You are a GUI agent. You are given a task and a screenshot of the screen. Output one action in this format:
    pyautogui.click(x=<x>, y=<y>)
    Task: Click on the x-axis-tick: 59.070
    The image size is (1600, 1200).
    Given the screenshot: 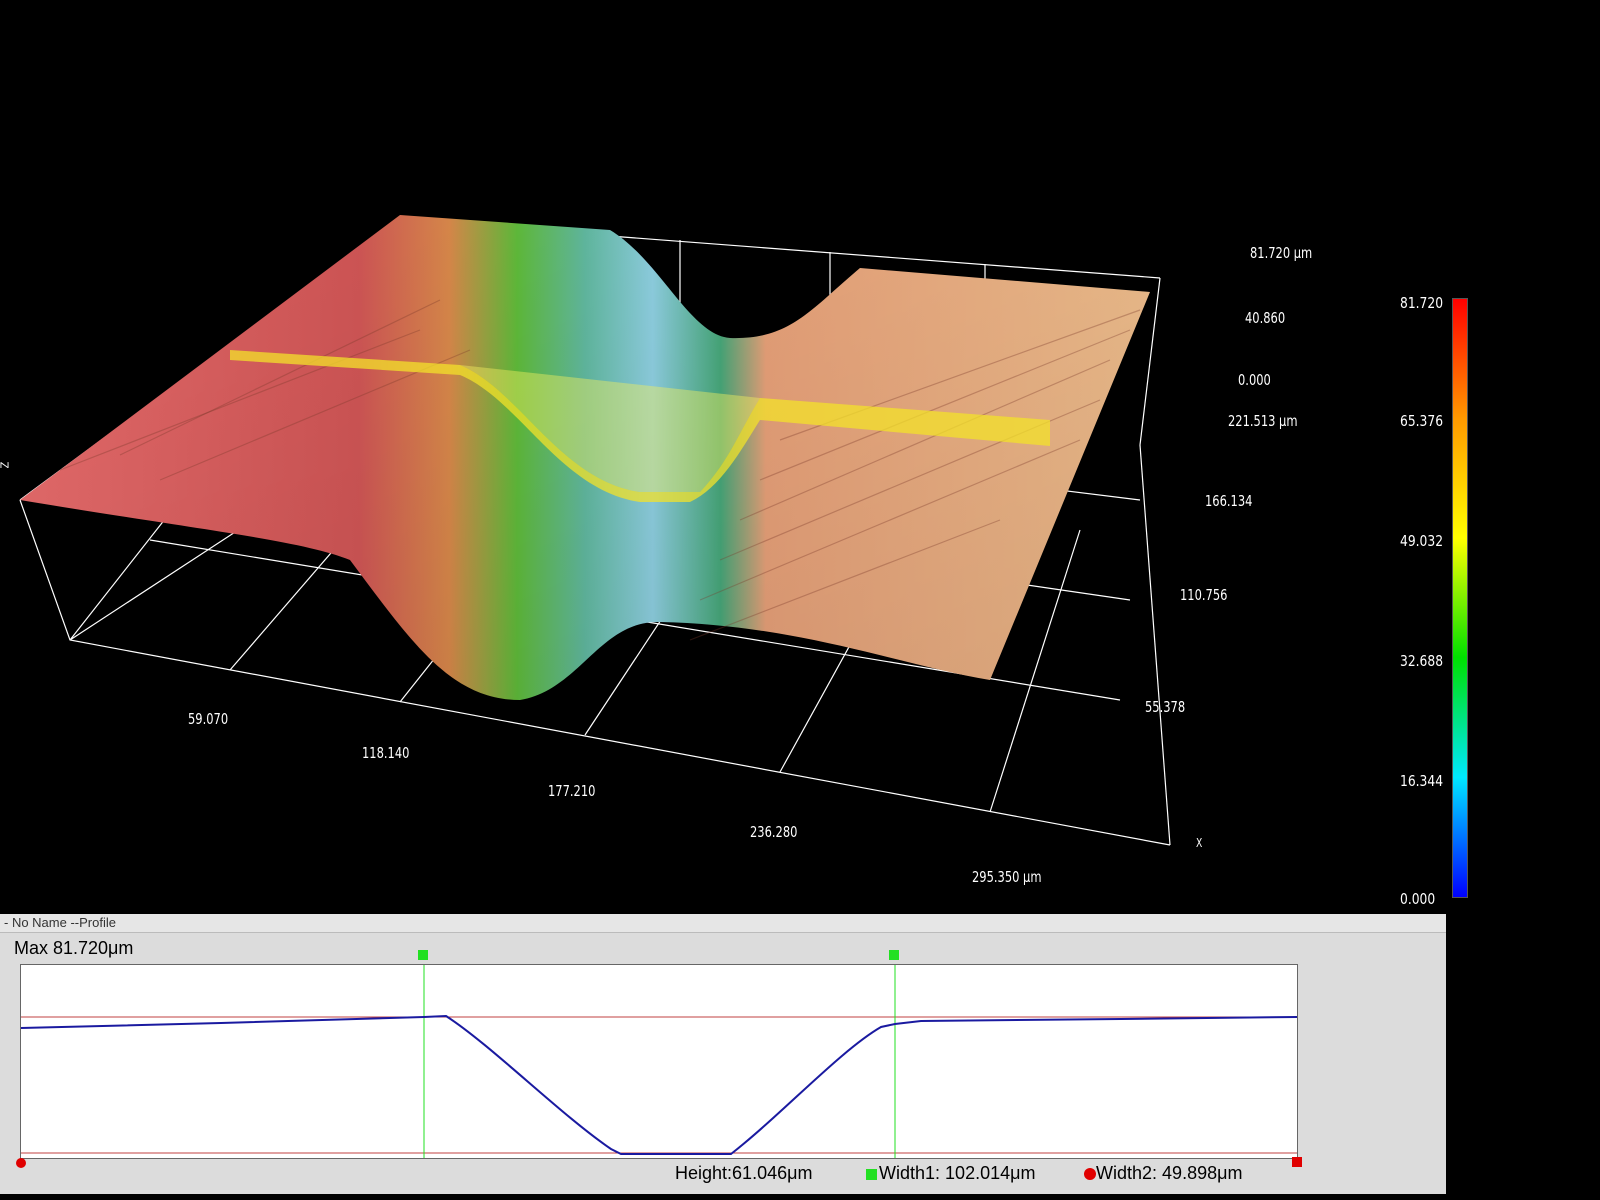 What is the action you would take?
    pyautogui.click(x=208, y=719)
    